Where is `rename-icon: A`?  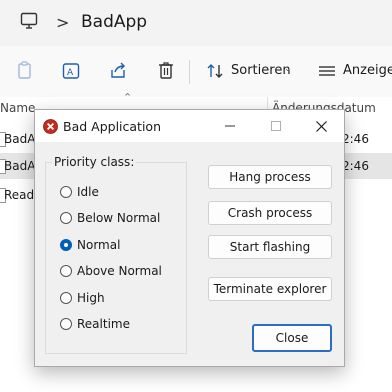
rename-icon: A is located at coordinates (71, 73).